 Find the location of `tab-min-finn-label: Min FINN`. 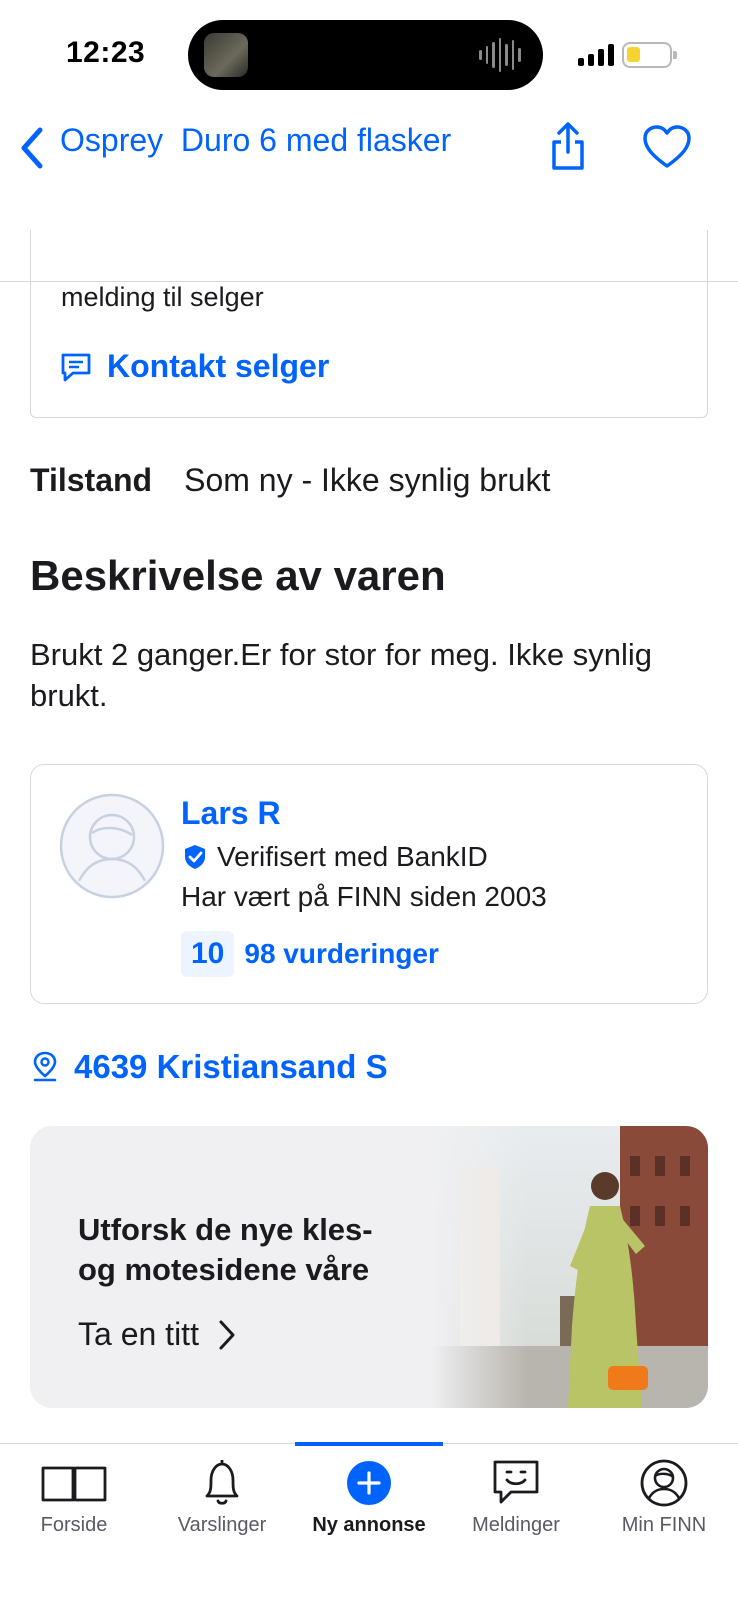

tab-min-finn-label: Min FINN is located at coordinates (664, 1525).